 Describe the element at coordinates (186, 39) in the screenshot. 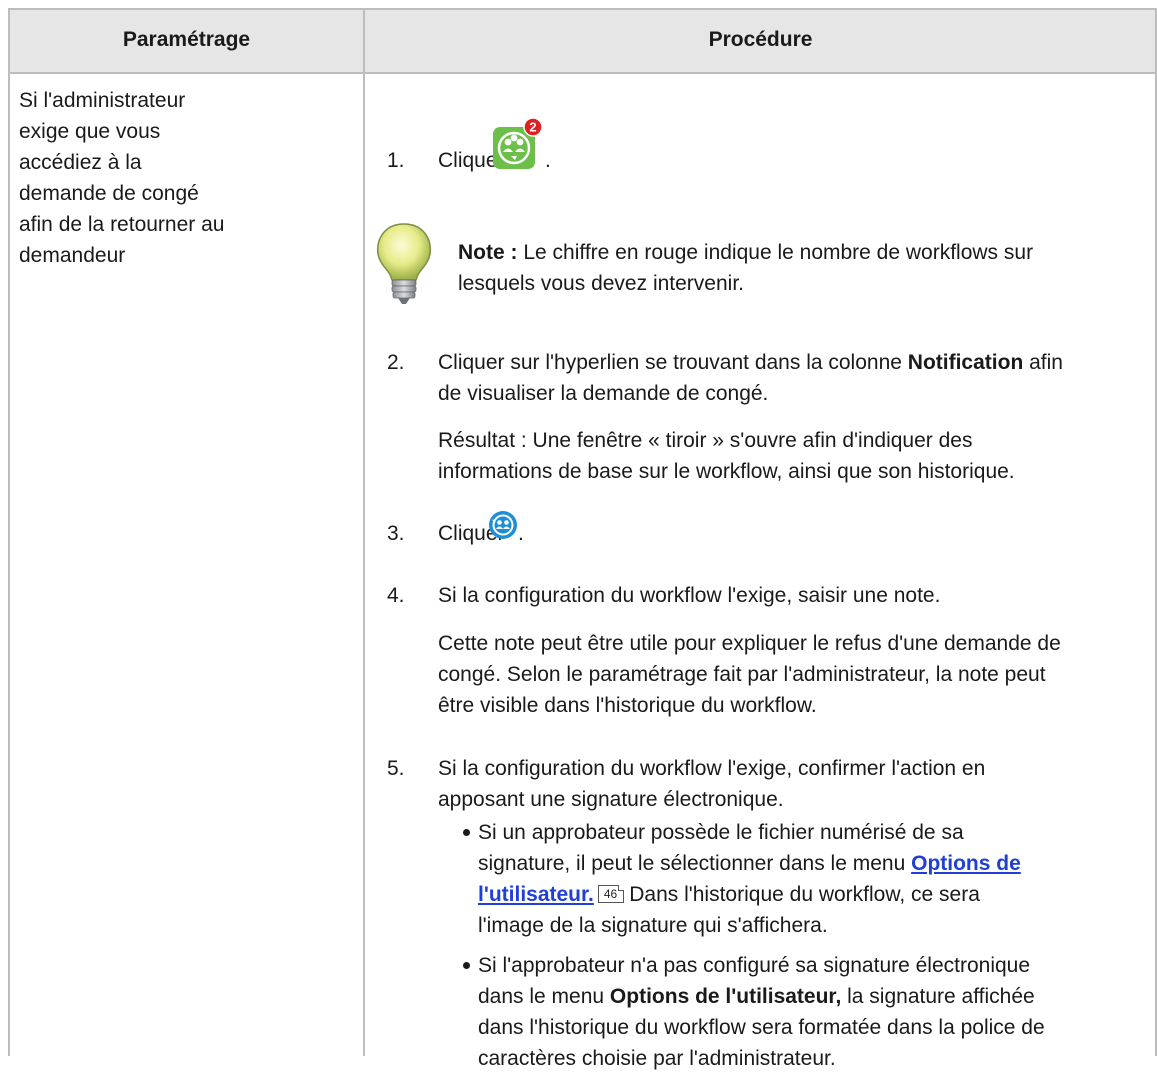

I see `header-setting: Paramétrage` at that location.